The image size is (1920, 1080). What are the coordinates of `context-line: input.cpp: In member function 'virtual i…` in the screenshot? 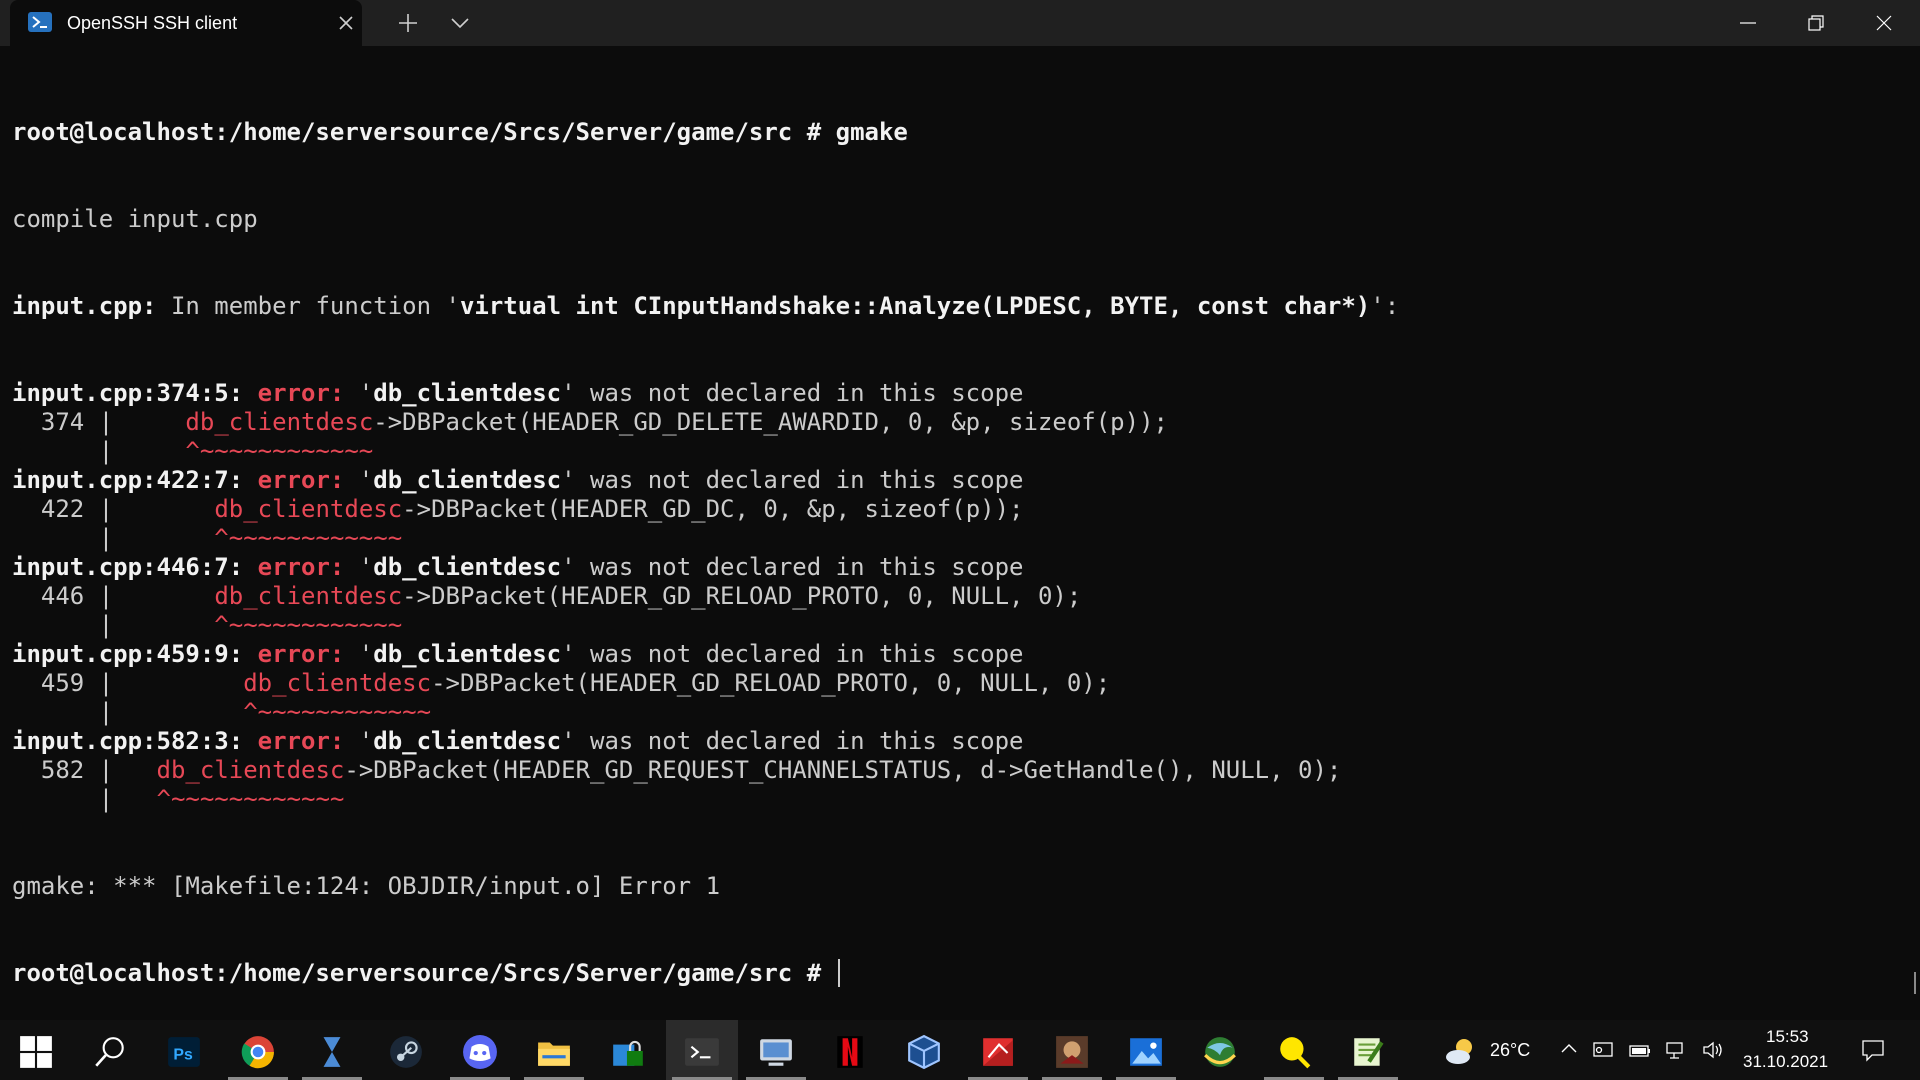 It's located at (705, 306).